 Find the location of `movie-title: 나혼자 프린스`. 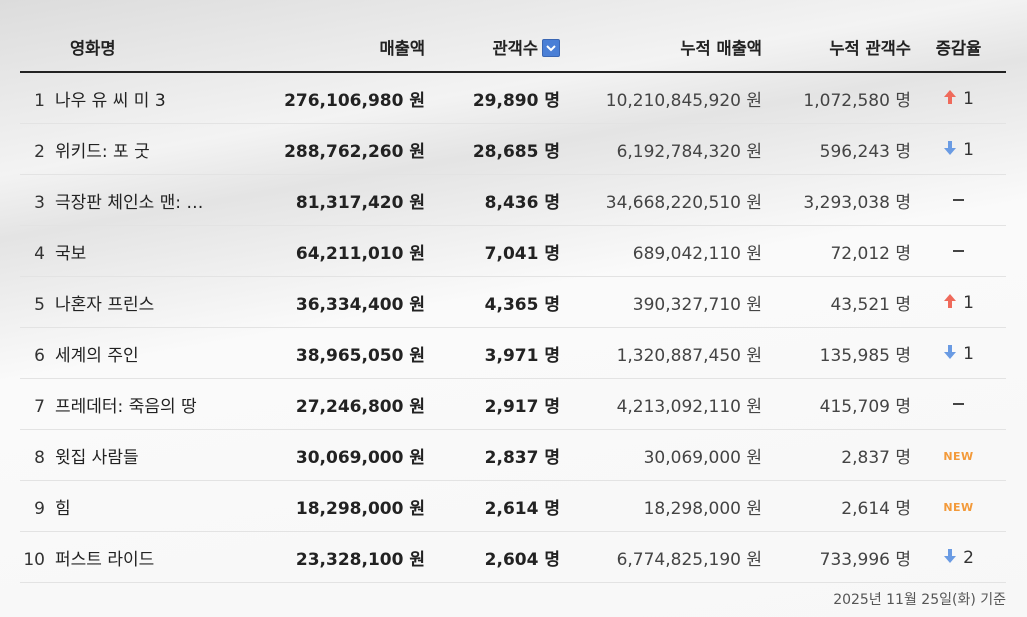

movie-title: 나혼자 프린스 is located at coordinates (104, 305).